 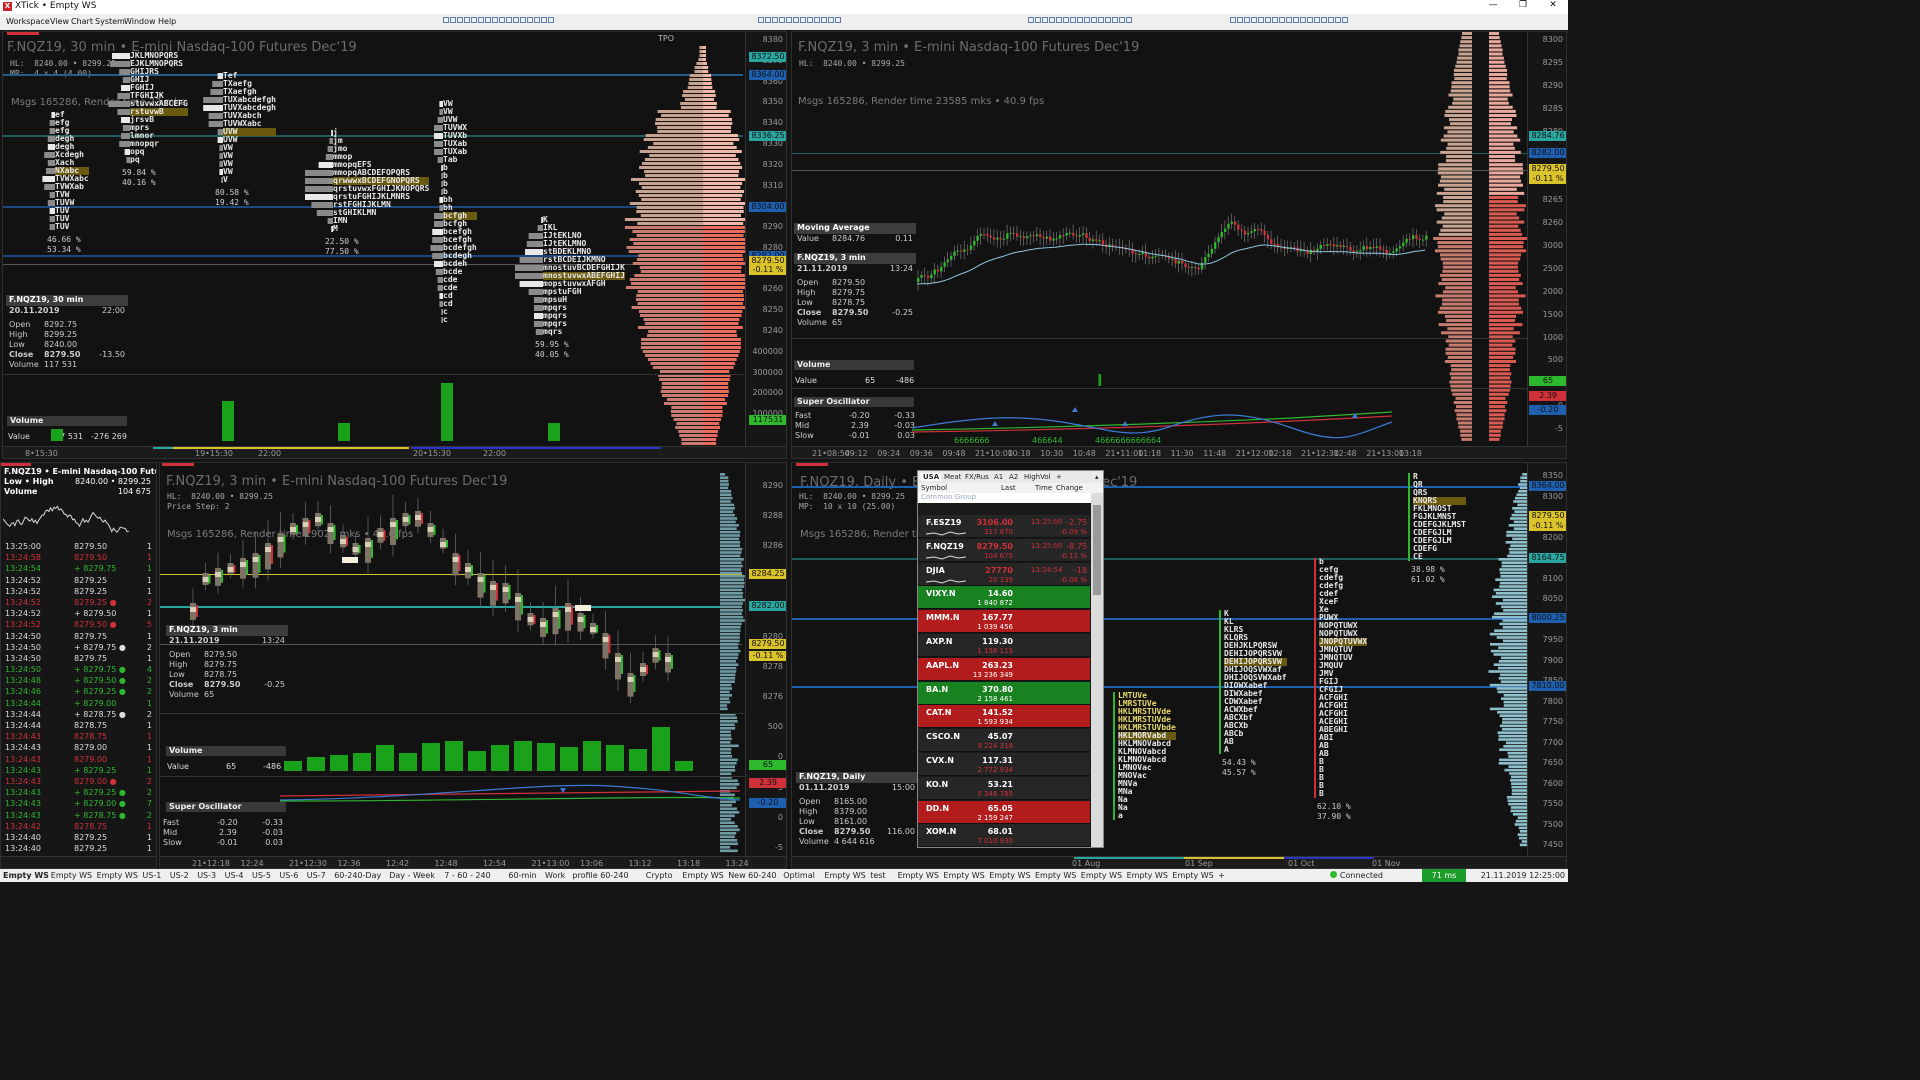 What do you see at coordinates (78, 714) in the screenshot?
I see `tick-row: 13:24:44 + 8278.75 ● 2` at bounding box center [78, 714].